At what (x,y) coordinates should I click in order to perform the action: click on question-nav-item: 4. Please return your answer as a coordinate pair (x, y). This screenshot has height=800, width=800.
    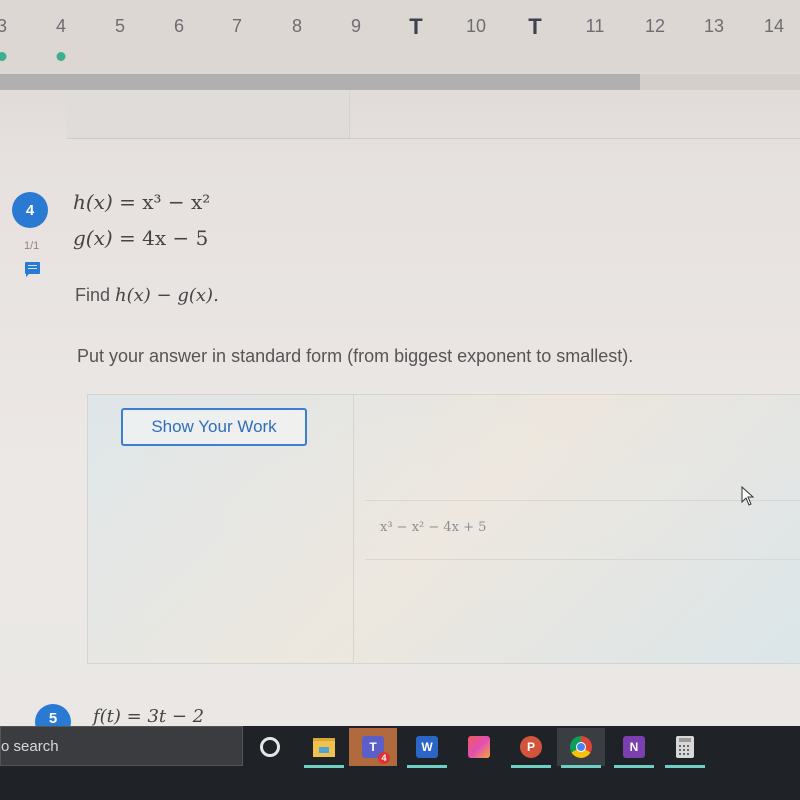
    Looking at the image, I should click on (61, 26).